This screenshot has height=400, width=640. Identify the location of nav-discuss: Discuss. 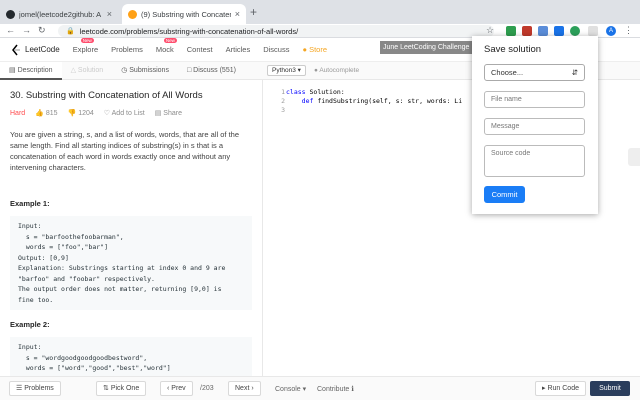
(276, 49).